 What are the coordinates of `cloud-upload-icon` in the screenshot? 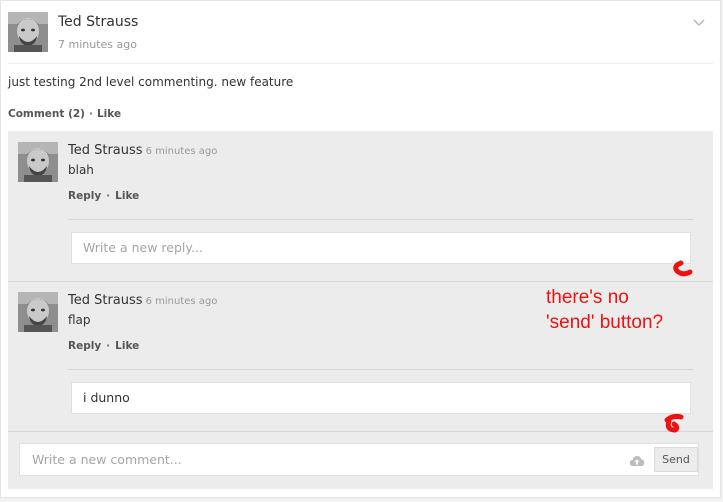 It's located at (637, 460).